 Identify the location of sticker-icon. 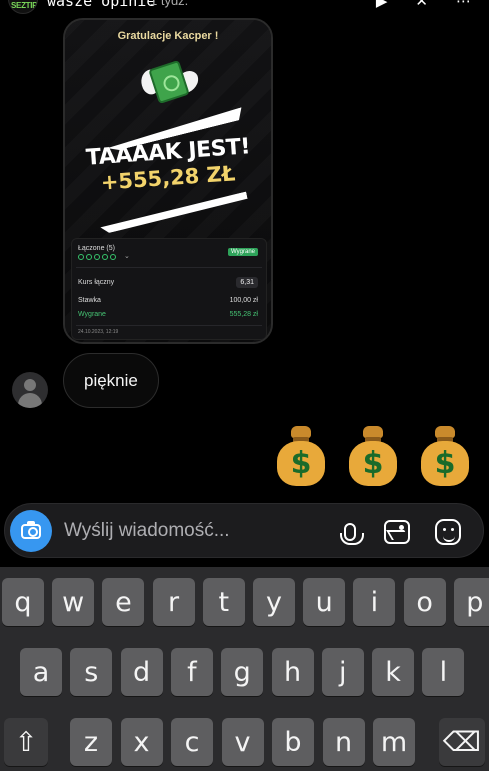
(448, 532).